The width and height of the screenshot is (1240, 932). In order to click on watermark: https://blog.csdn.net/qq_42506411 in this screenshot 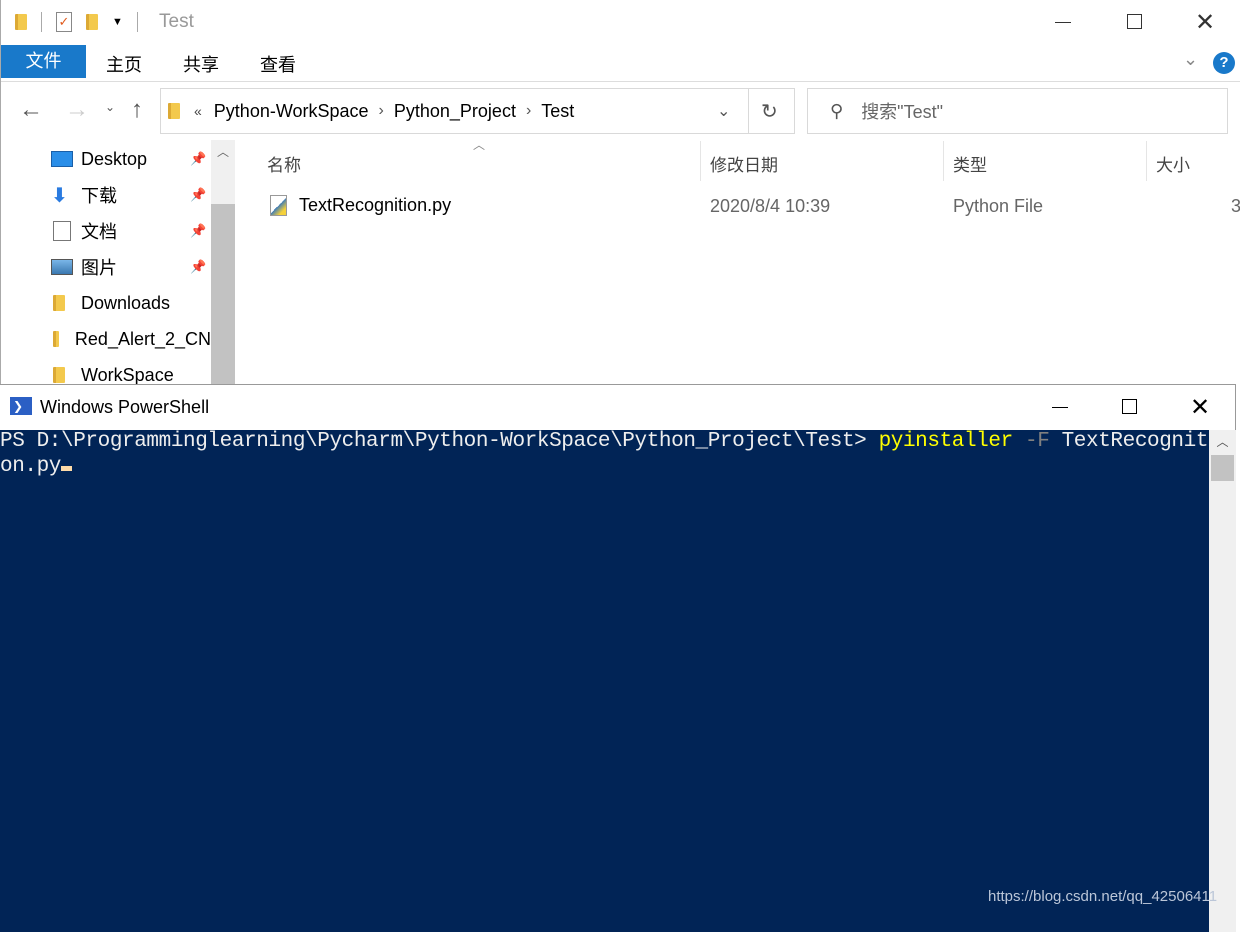, I will do `click(1103, 896)`.